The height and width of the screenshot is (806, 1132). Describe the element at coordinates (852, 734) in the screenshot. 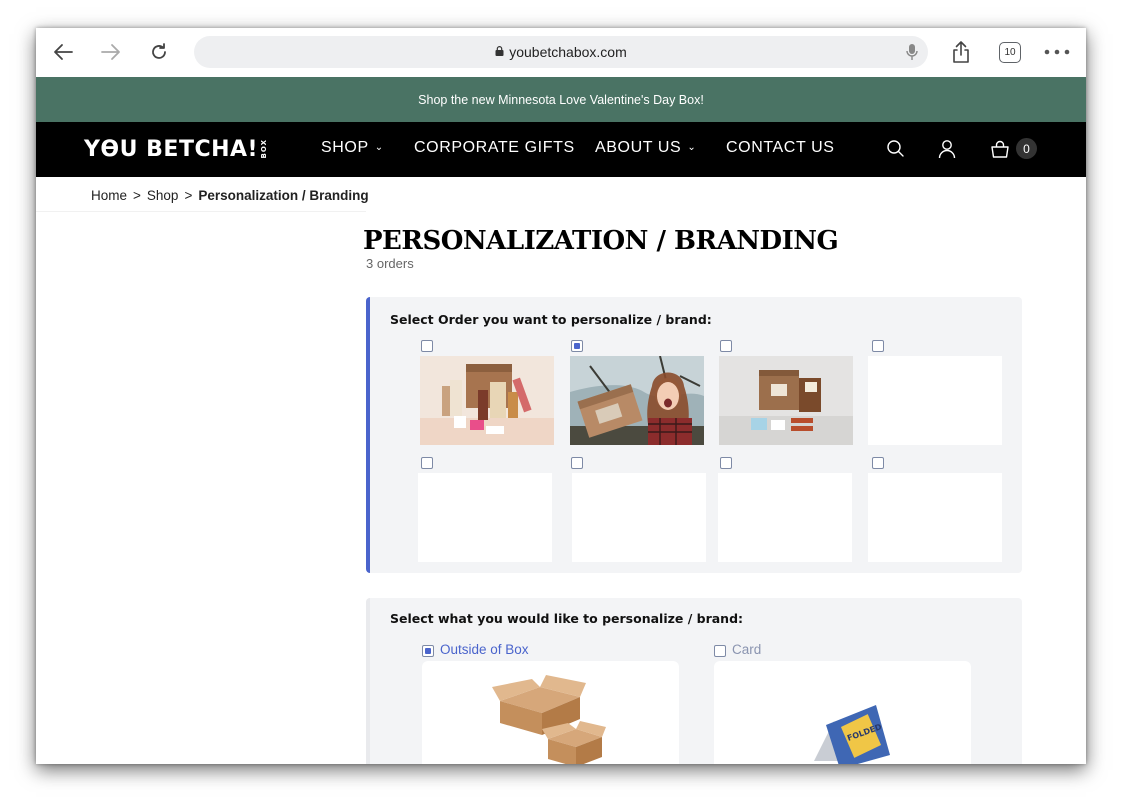

I see `folded-card-image: FOLDED` at that location.